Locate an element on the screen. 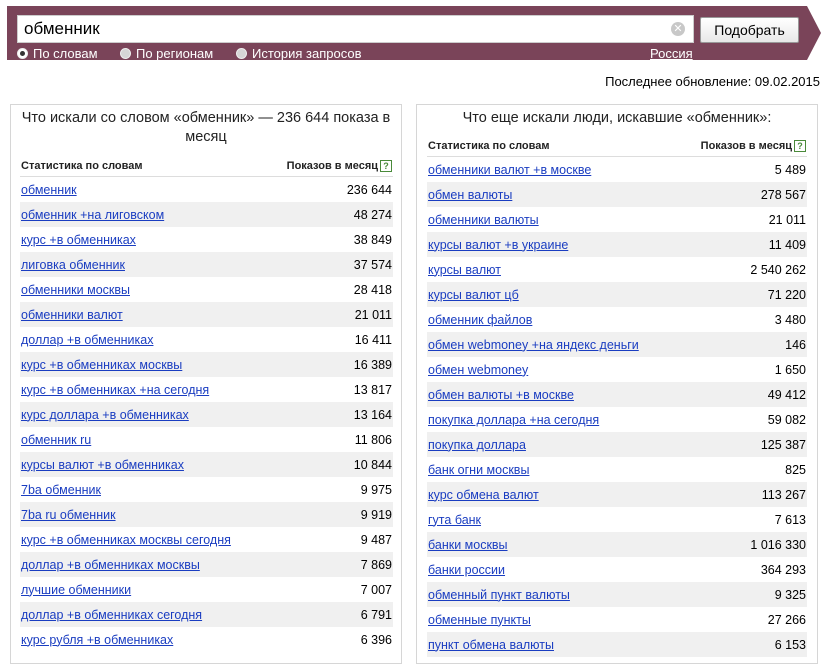 The height and width of the screenshot is (664, 832). phrase-link: пункт обмена валюты is located at coordinates (491, 645).